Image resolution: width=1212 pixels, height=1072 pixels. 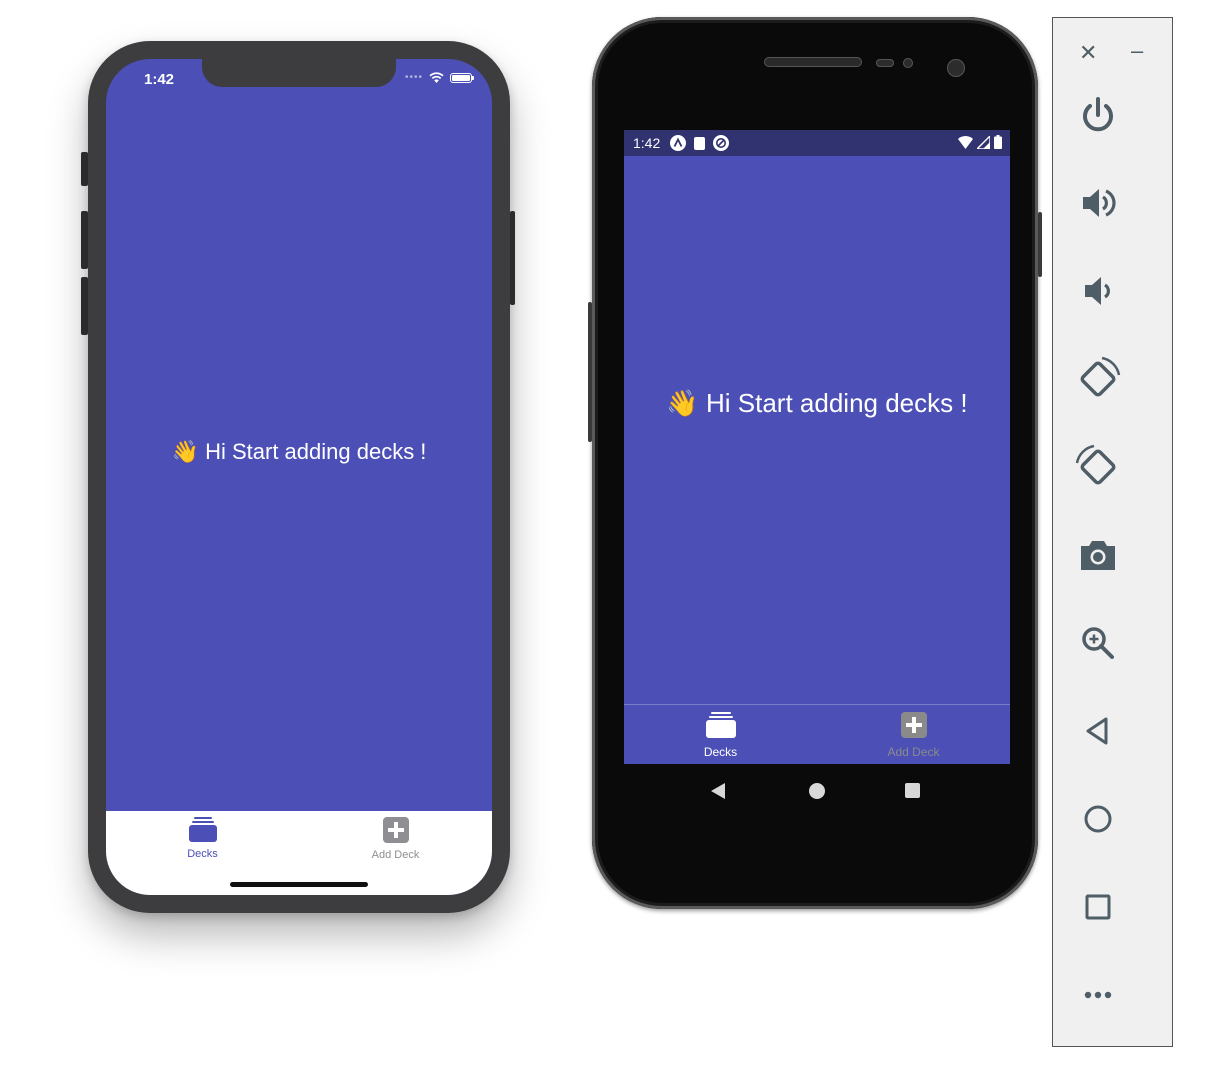 What do you see at coordinates (700, 143) in the screenshot?
I see `sd-card-icon` at bounding box center [700, 143].